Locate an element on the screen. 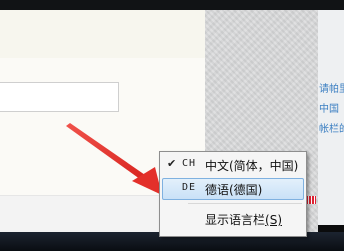 Image resolution: width=344 pixels, height=251 pixels. menu-item-chinese: ✔ CH 中文(简体，中国) is located at coordinates (233, 165).